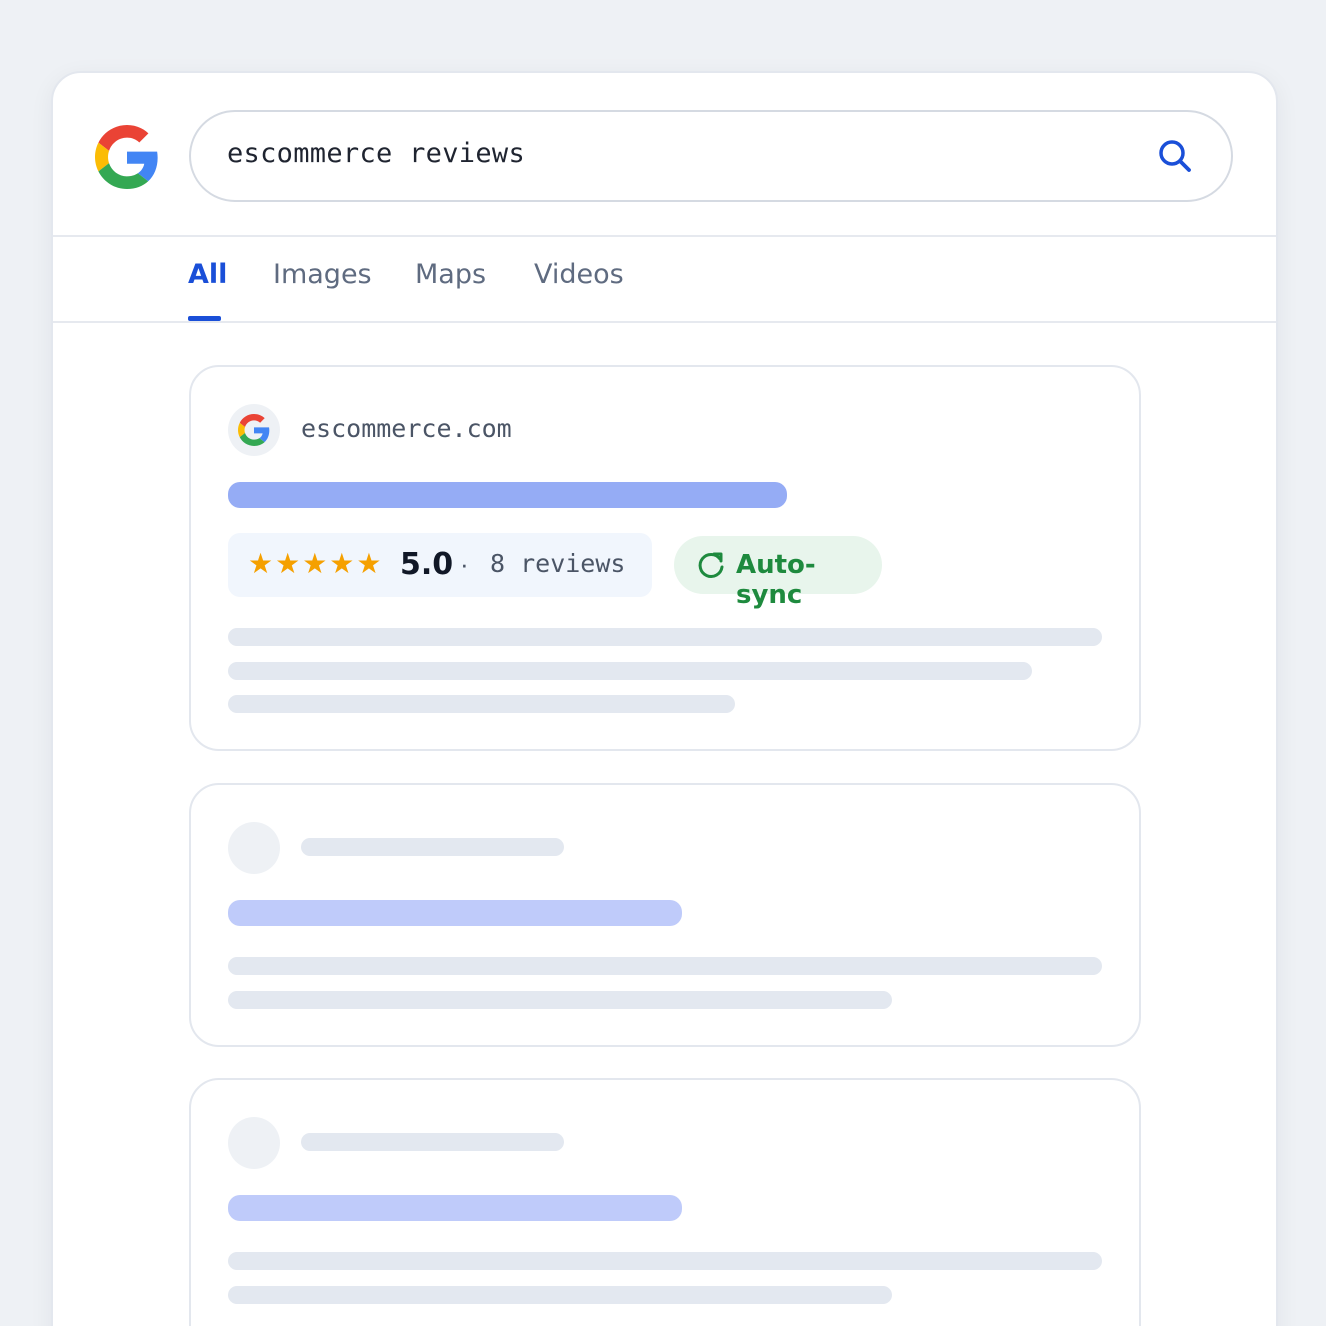 This screenshot has width=1326, height=1326. What do you see at coordinates (204, 318) in the screenshot?
I see `active-tab-indicator` at bounding box center [204, 318].